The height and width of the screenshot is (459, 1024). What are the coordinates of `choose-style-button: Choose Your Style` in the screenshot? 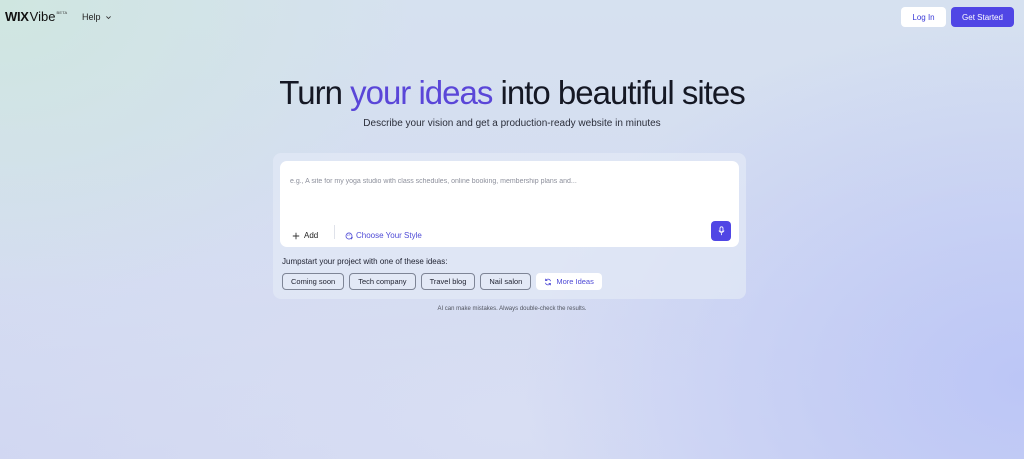 It's located at (383, 235).